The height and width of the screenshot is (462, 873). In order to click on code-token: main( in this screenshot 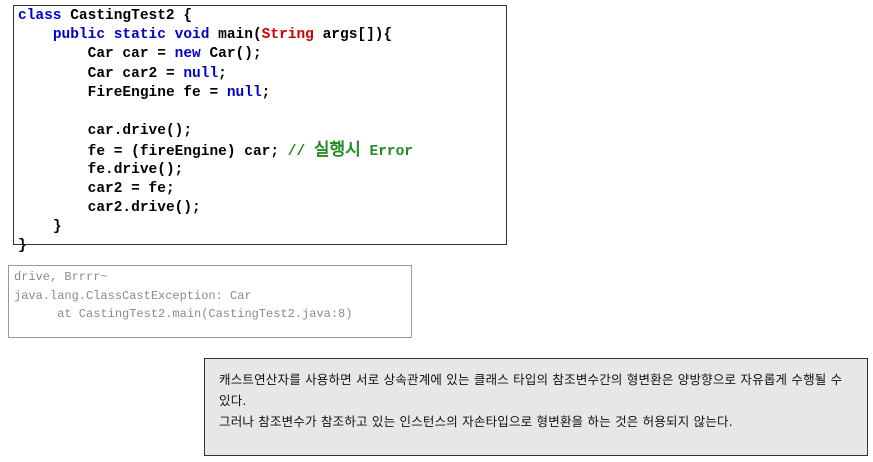, I will do `click(235, 35)`.